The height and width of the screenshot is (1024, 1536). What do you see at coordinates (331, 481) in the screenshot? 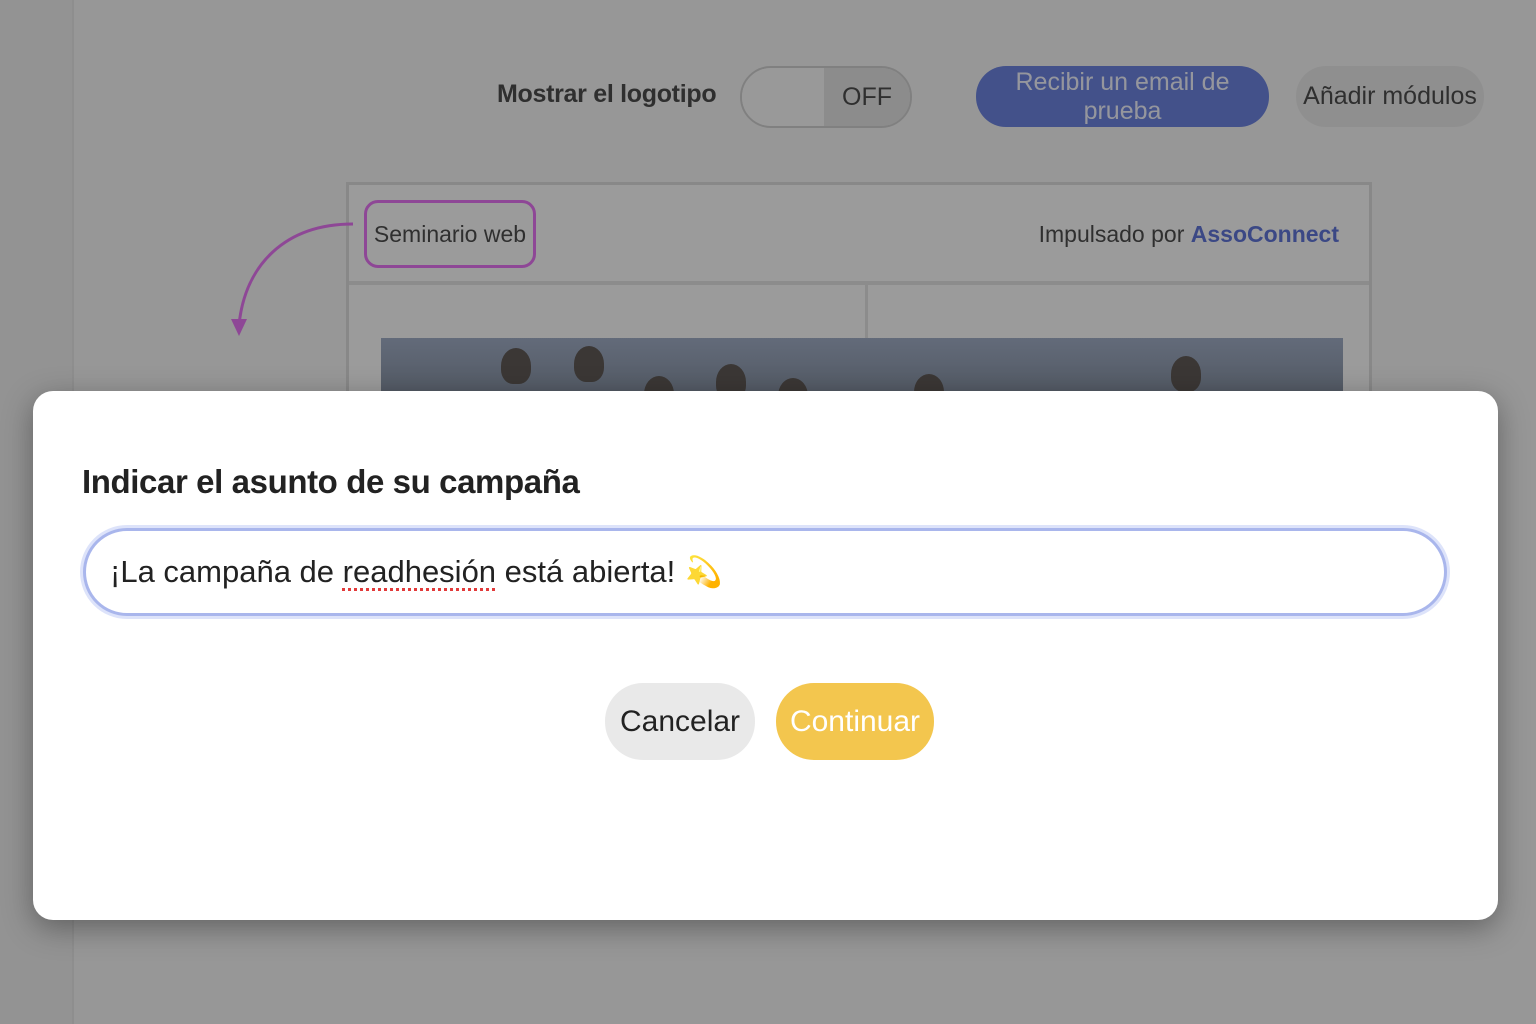
I see `dialog-title: Indicar el asunto de su campaña` at bounding box center [331, 481].